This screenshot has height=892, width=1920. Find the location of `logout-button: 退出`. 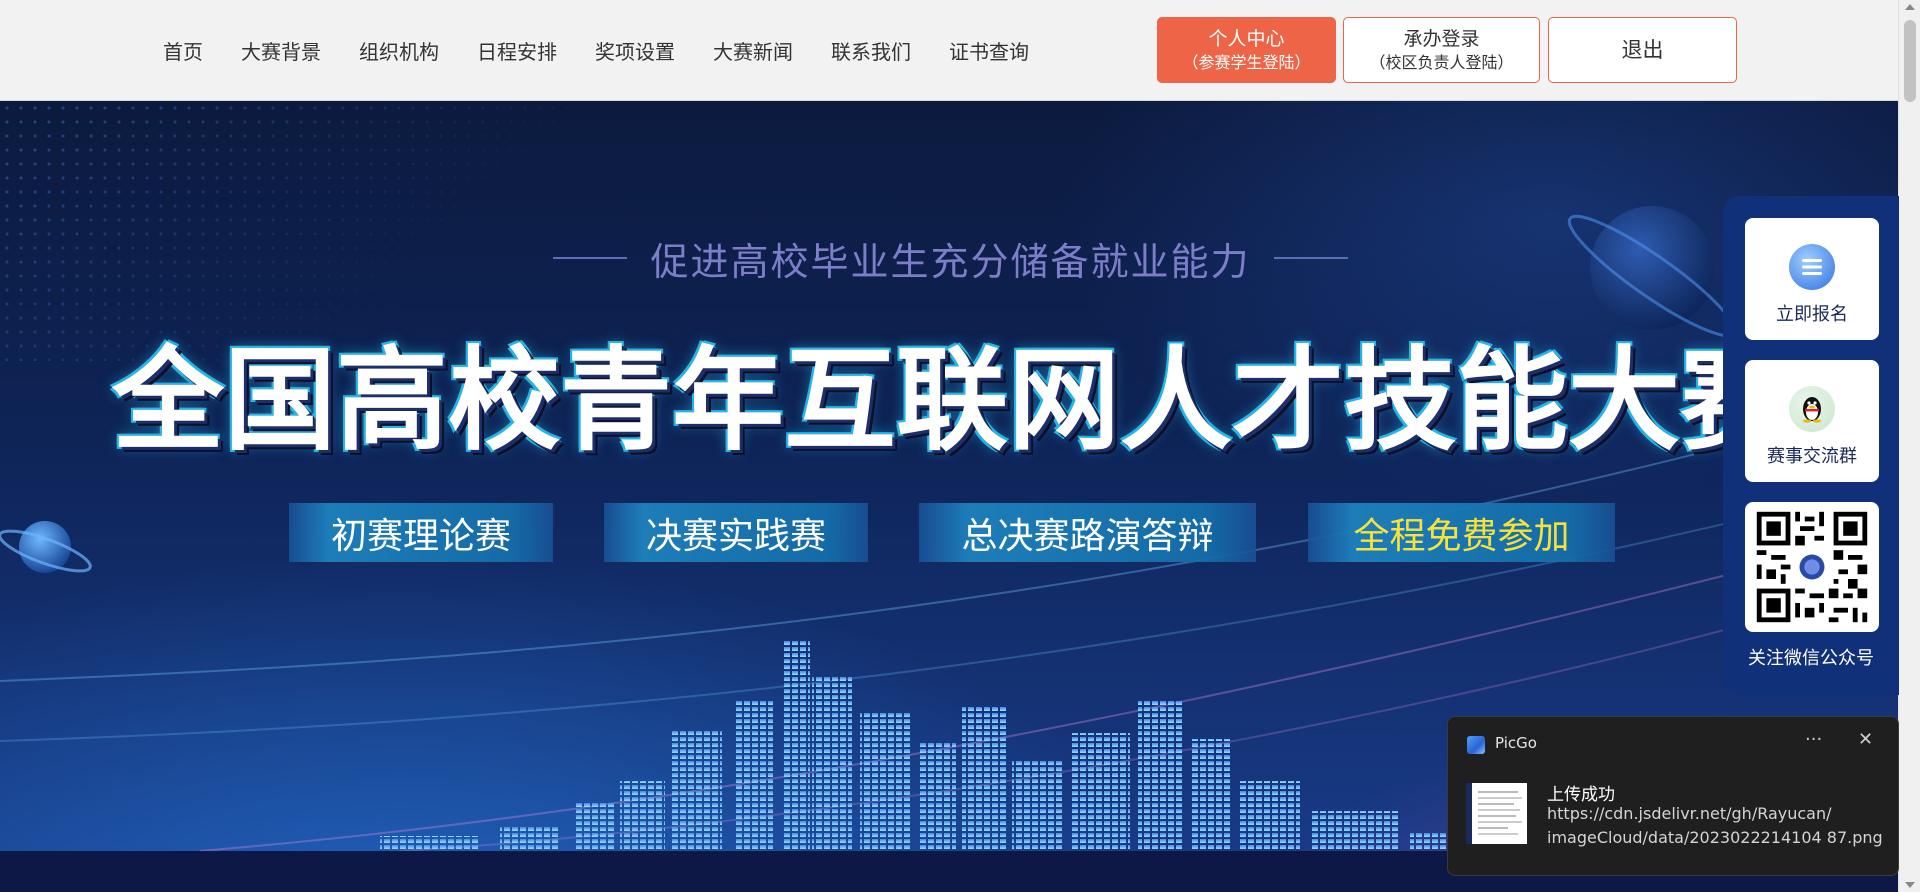

logout-button: 退出 is located at coordinates (1642, 50).